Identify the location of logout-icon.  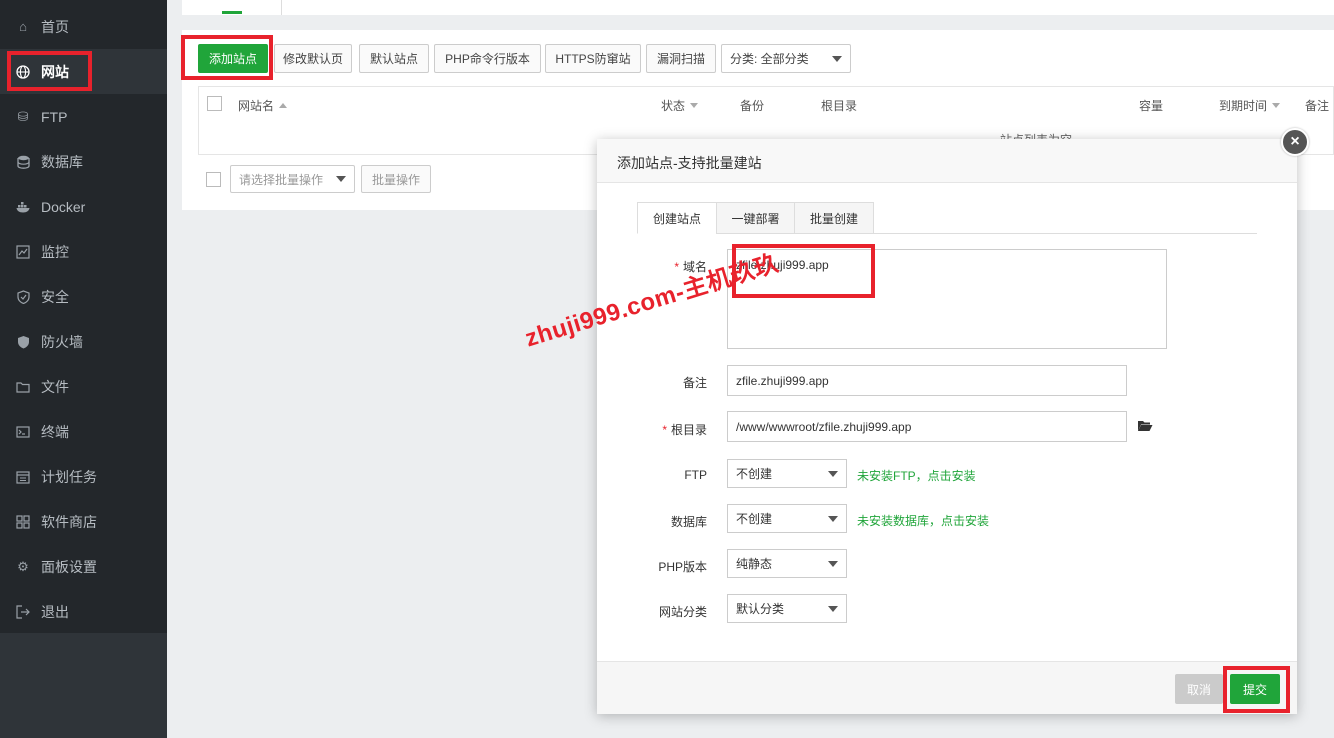
(23, 612).